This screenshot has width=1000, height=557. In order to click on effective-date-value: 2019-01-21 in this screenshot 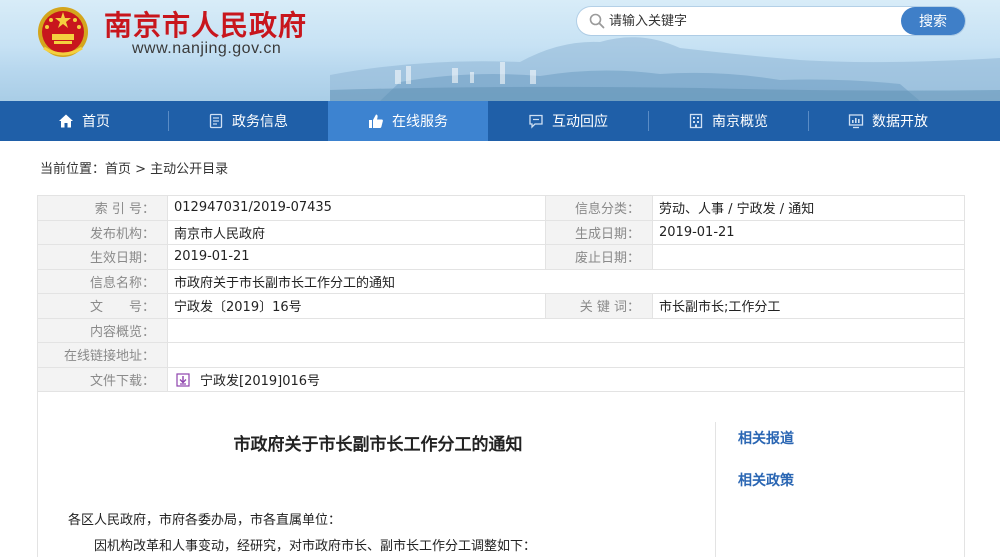, I will do `click(356, 257)`.